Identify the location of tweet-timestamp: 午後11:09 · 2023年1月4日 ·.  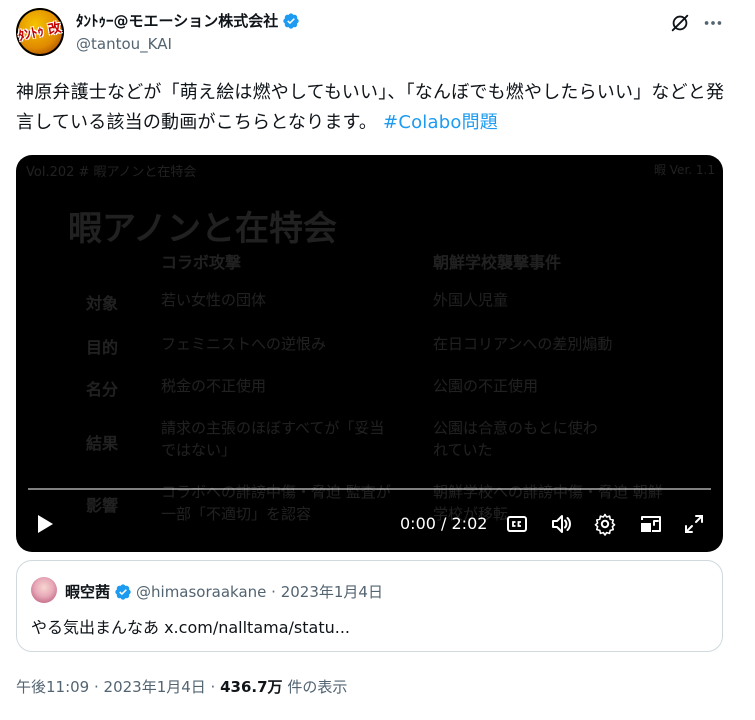
(118, 687).